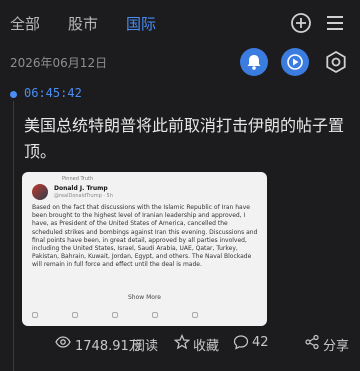 This screenshot has width=360, height=371. Describe the element at coordinates (13, 94) in the screenshot. I see `timeline-dot` at that location.